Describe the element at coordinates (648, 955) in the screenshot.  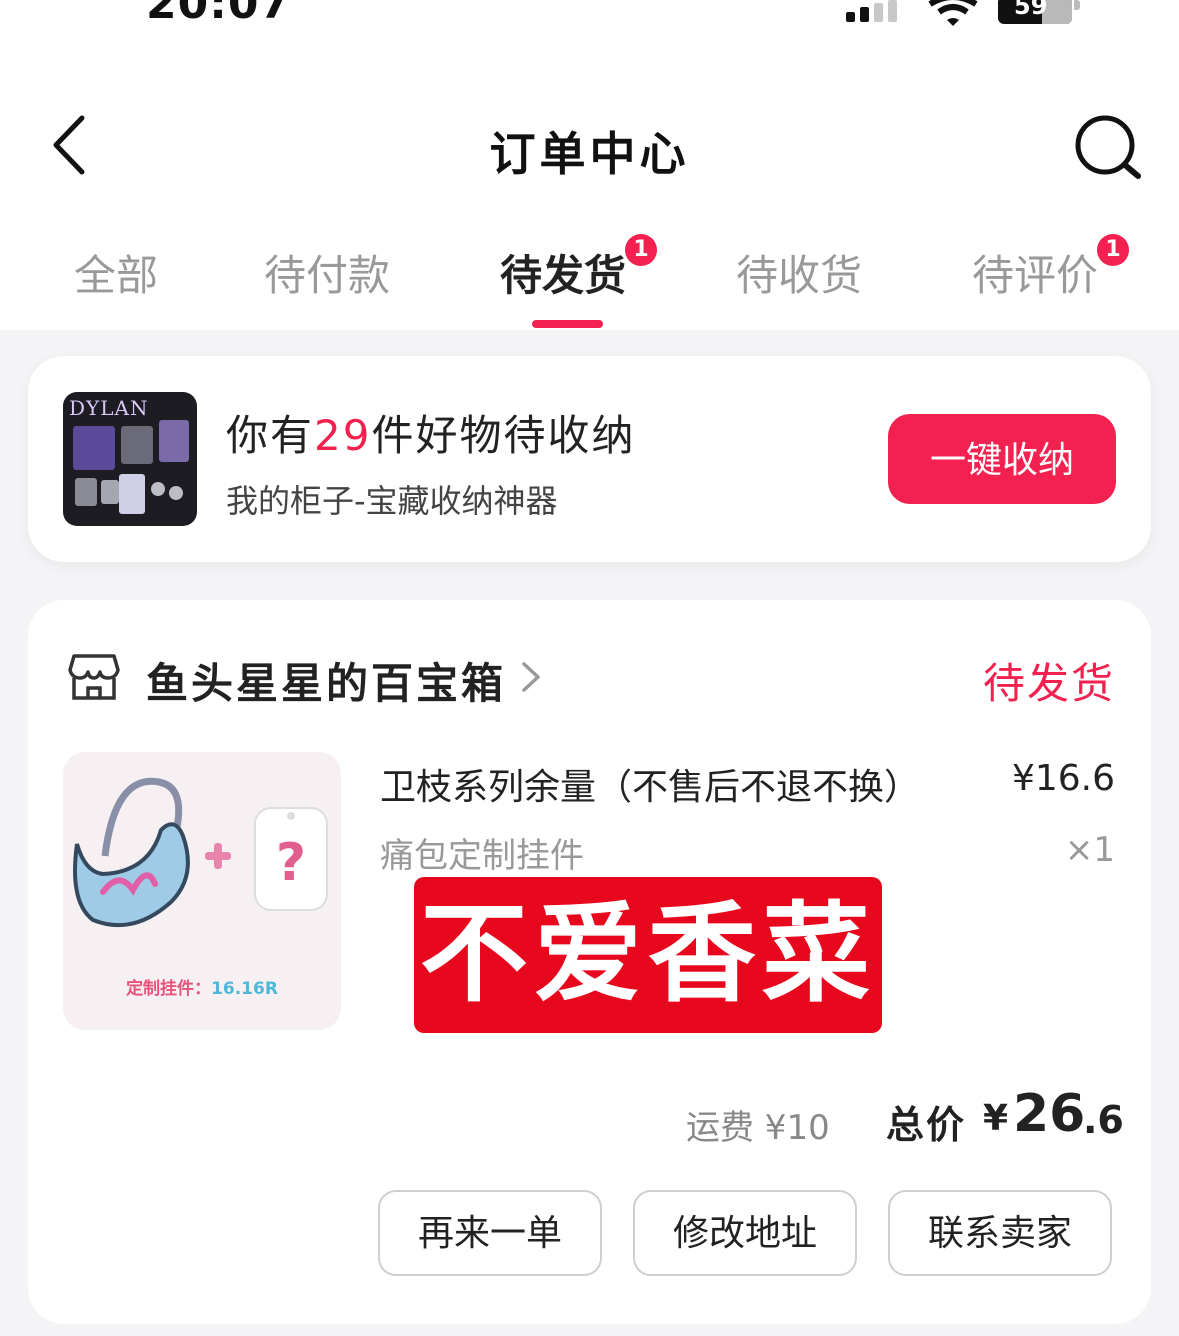
I see `watermark-overlay: 不爱香菜` at that location.